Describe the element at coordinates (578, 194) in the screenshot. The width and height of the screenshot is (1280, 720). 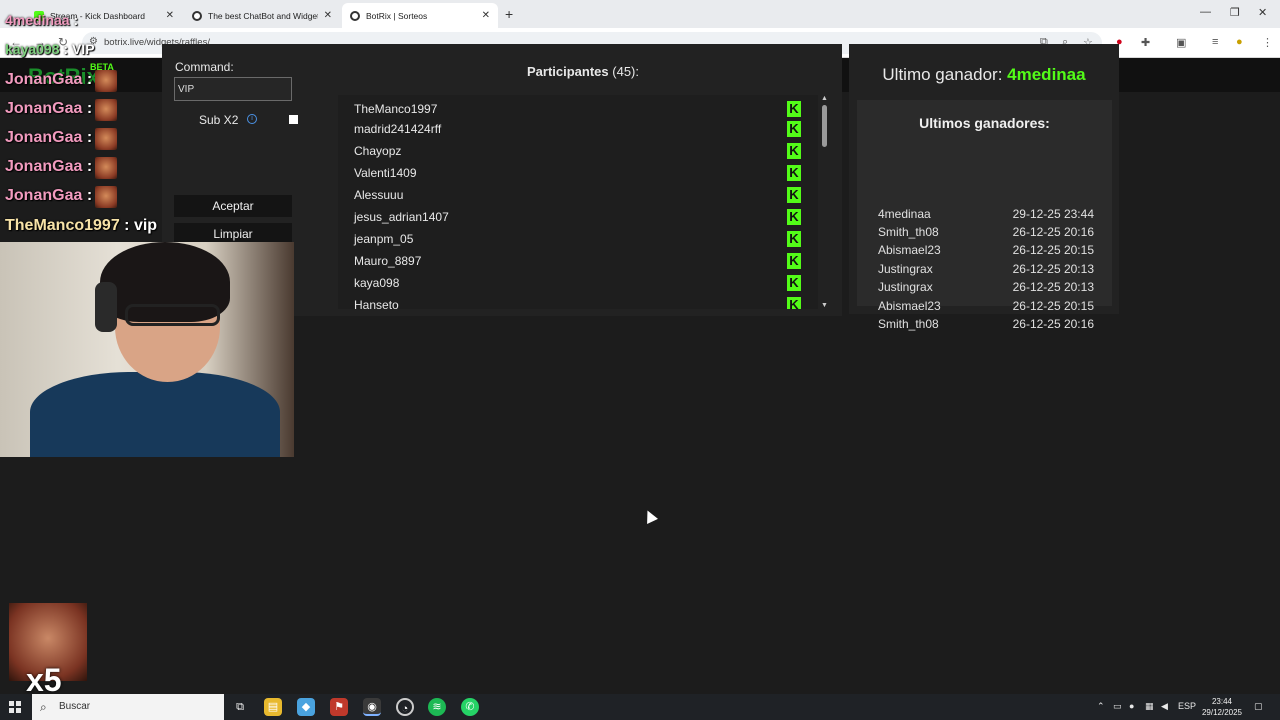
I see `list-item: Alessuuu K` at that location.